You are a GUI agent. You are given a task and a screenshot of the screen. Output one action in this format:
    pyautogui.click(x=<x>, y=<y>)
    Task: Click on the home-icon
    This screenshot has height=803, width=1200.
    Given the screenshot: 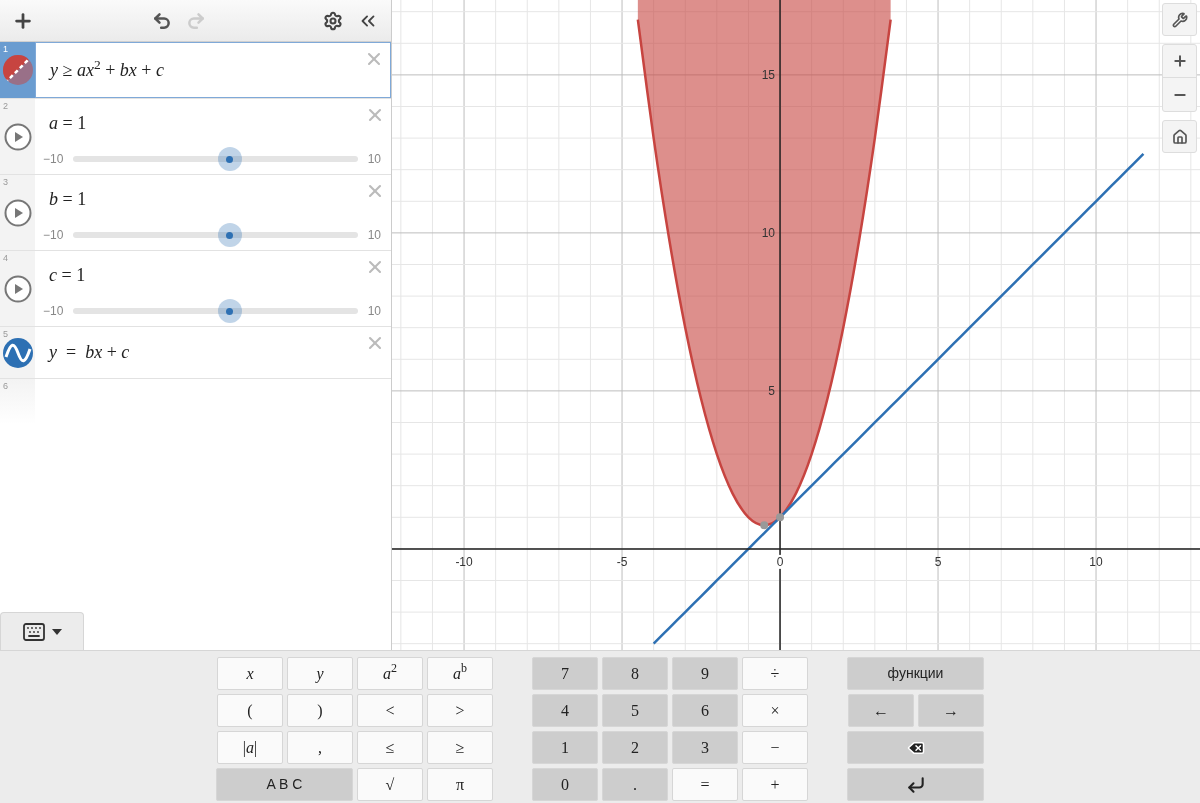 What is the action you would take?
    pyautogui.click(x=1179, y=136)
    